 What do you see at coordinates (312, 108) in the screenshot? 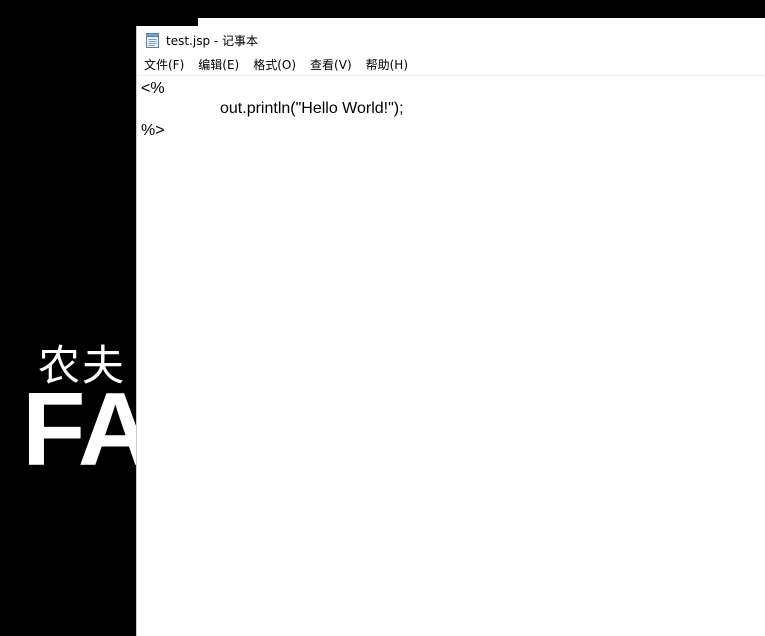
I see `code-line-println: out.println("Hello World!");` at bounding box center [312, 108].